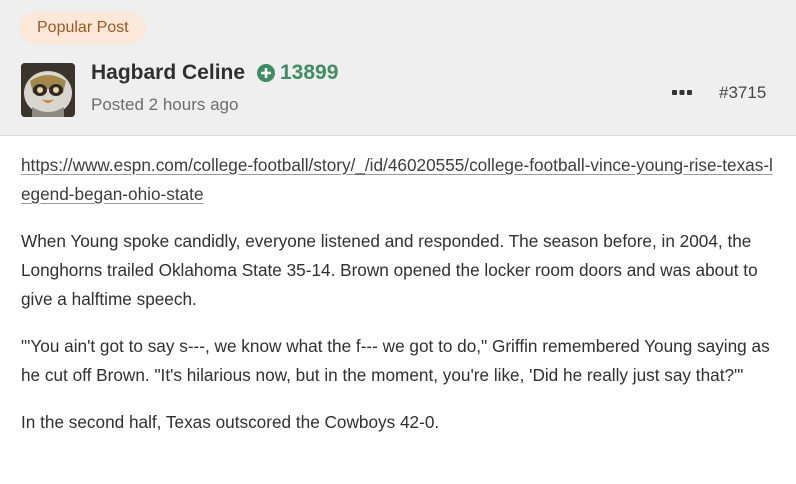 The width and height of the screenshot is (796, 484). I want to click on more-options-button, so click(682, 92).